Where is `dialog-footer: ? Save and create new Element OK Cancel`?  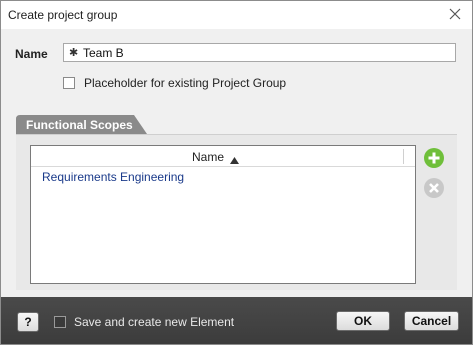 dialog-footer: ? Save and create new Element OK Cancel is located at coordinates (236, 320).